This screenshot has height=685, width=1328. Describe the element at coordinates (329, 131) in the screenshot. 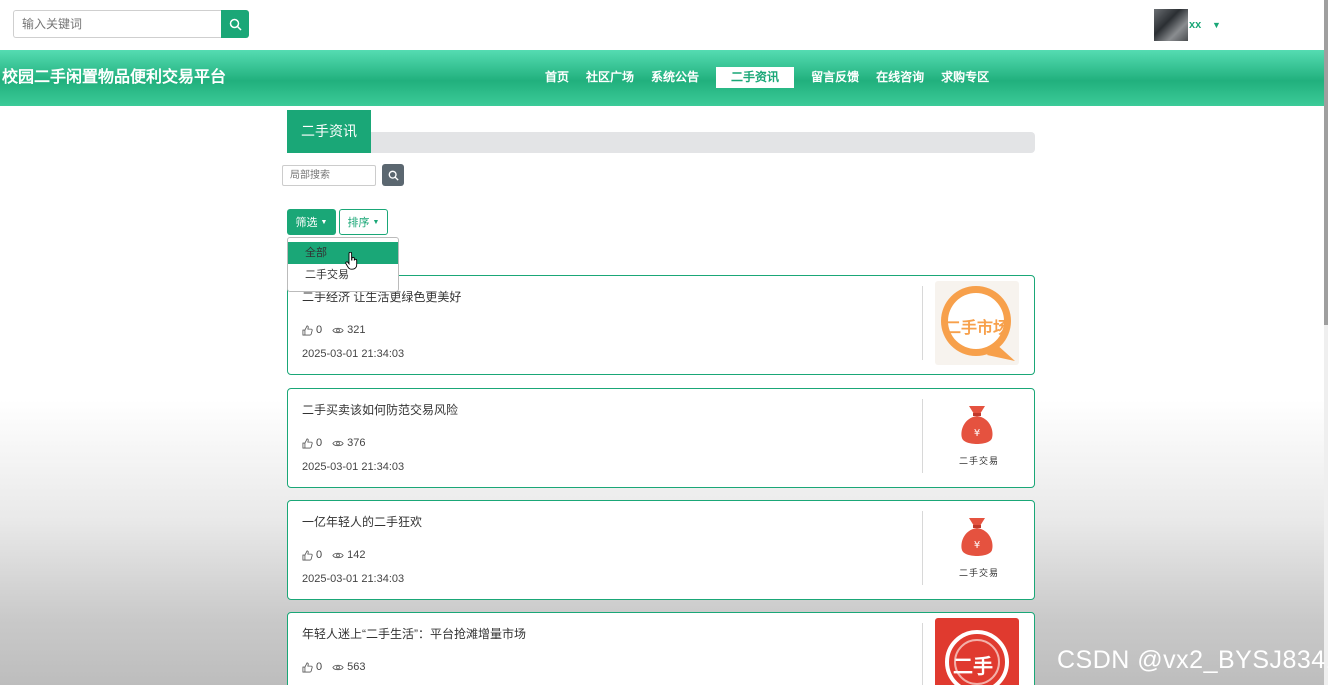

I see `section-title: 二手资讯` at that location.